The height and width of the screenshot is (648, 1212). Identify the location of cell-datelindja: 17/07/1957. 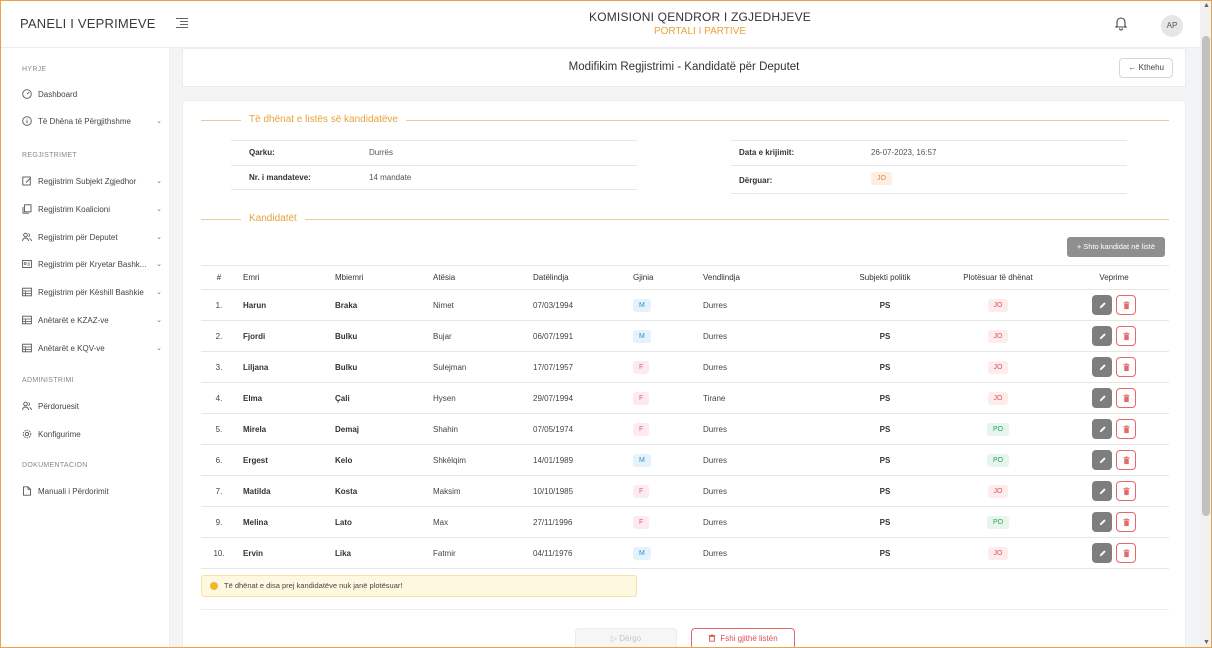
(583, 367).